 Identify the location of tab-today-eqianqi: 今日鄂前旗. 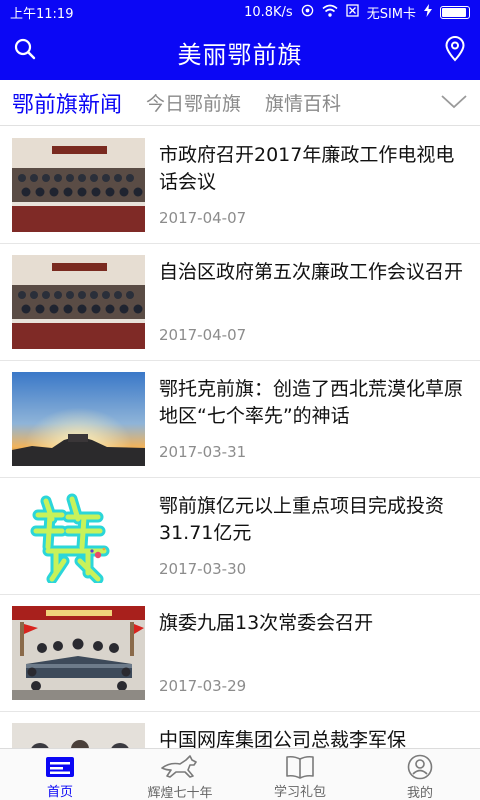
(193, 102).